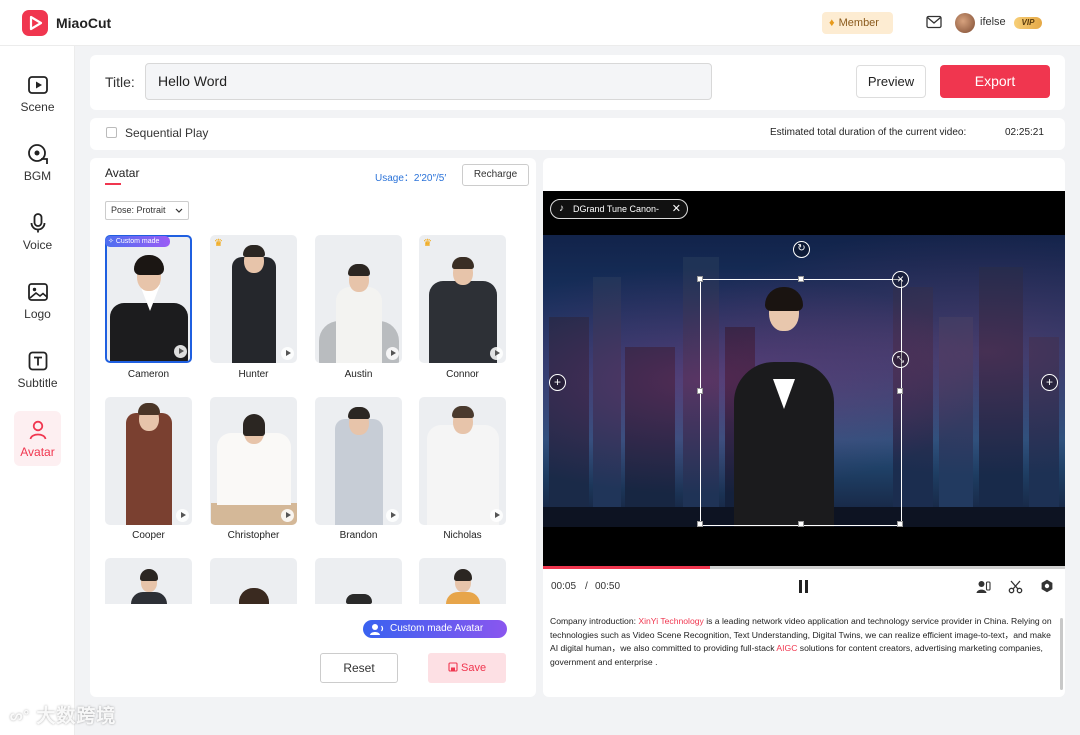  Describe the element at coordinates (616, 209) in the screenshot. I see `music-title: DGrand Tune Canon-` at that location.